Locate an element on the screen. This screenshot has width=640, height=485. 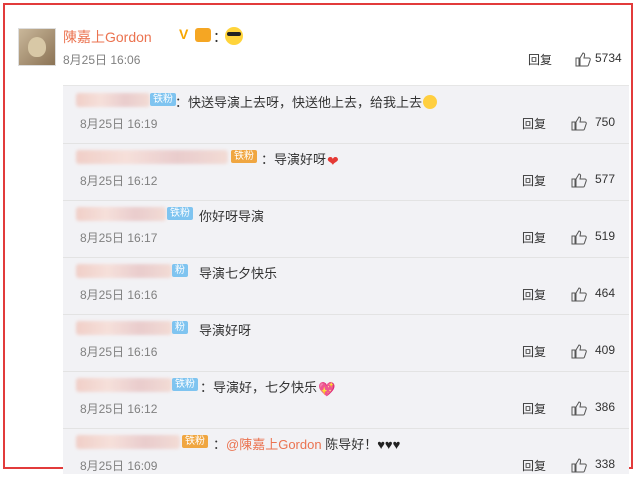
reply-text: ：快送导演上去呀，快送他上去，给我上去 is located at coordinates (306, 101).